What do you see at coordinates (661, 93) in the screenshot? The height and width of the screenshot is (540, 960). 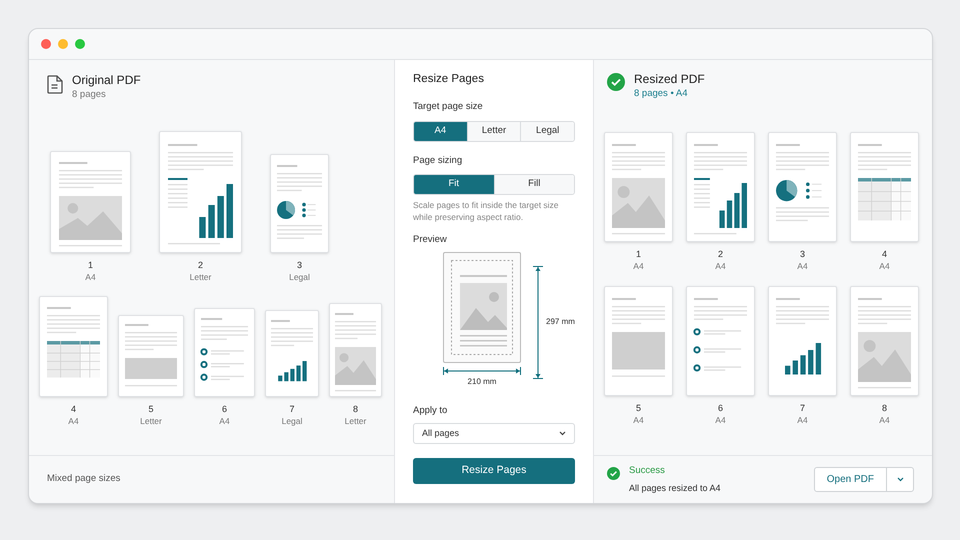 I see `page-count: 8 pages • A4` at bounding box center [661, 93].